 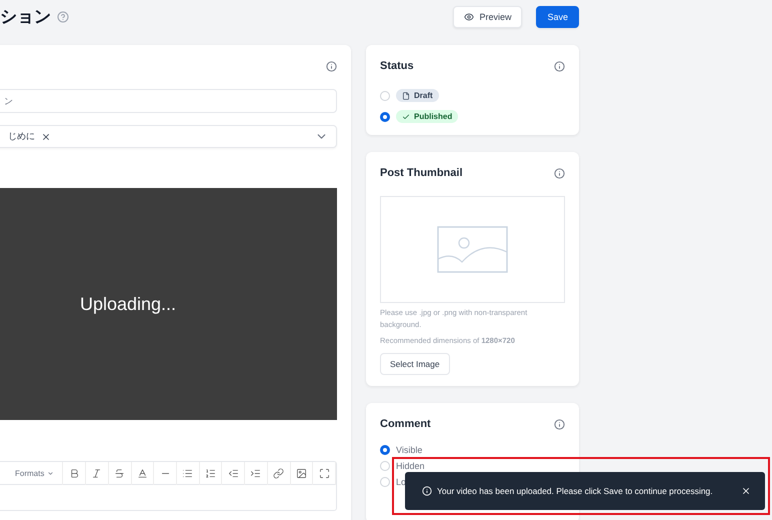 What do you see at coordinates (168, 486) in the screenshot?
I see `rich-text-editor: Formats` at bounding box center [168, 486].